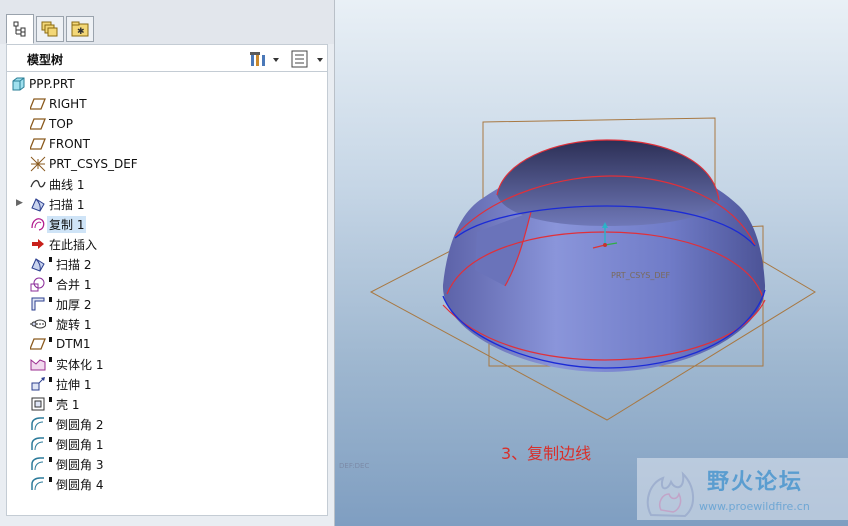  I want to click on tree-item-label: PPP.PRT, so click(52, 84).